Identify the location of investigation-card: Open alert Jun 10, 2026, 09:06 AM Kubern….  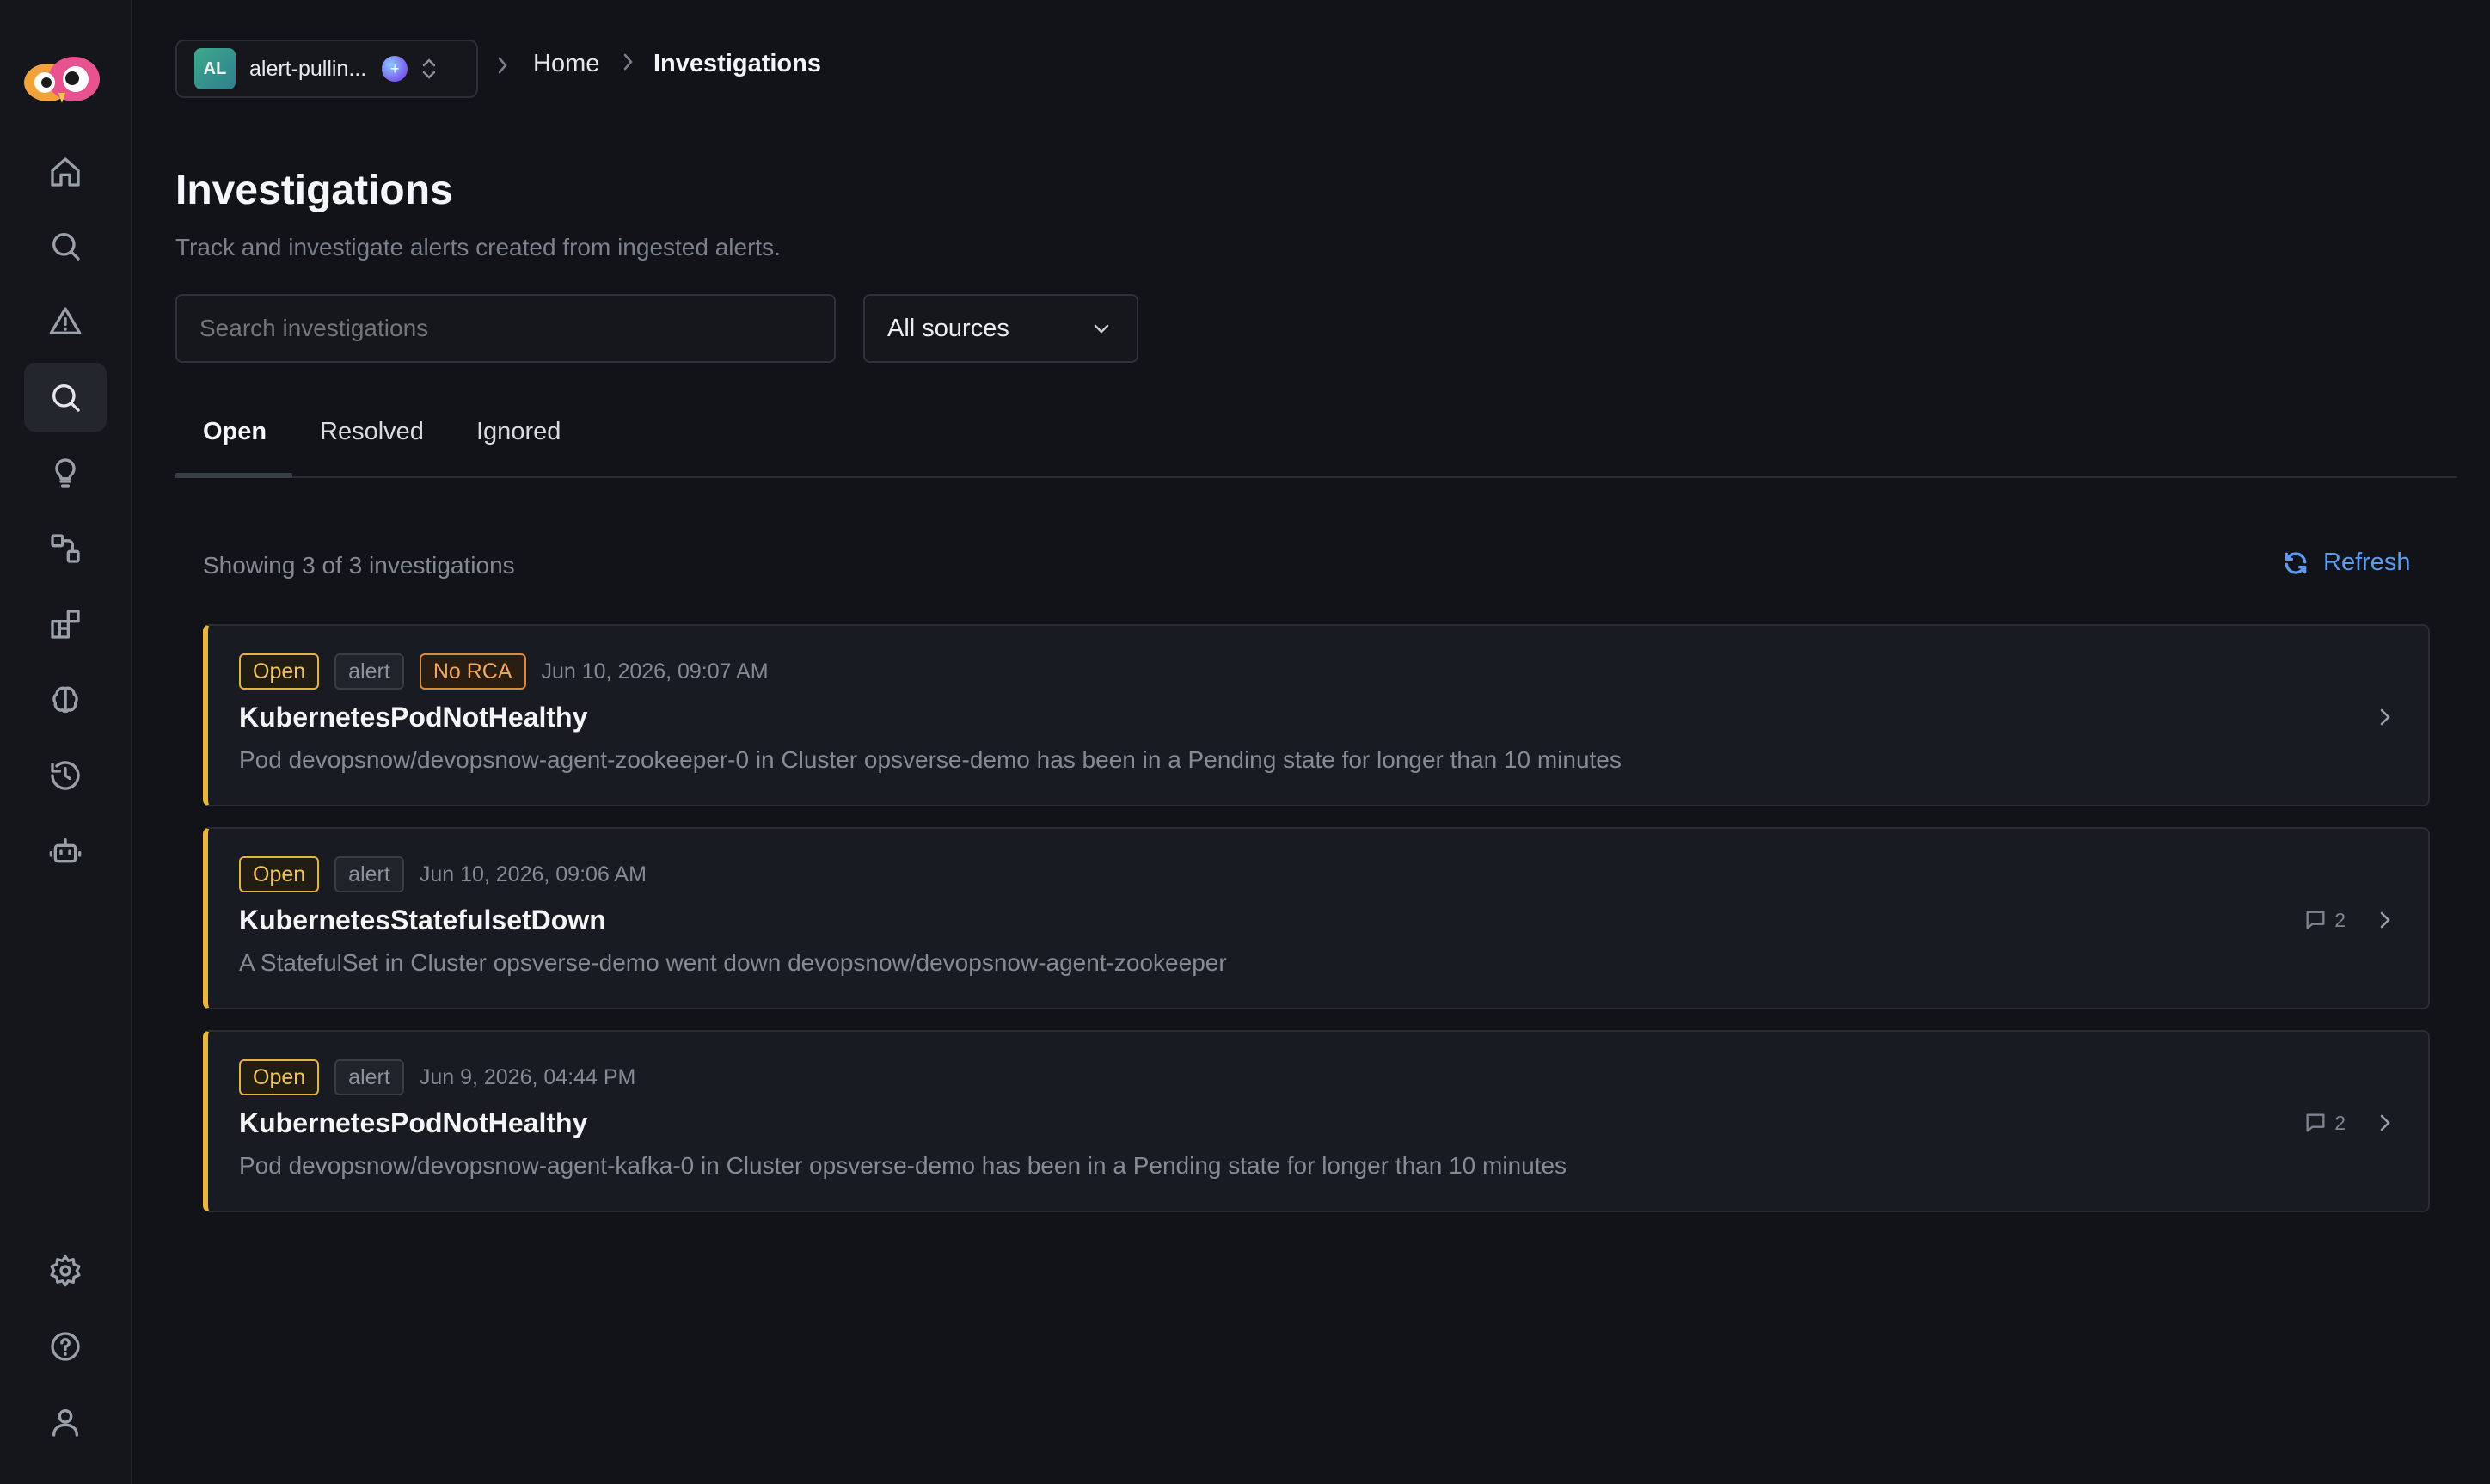
(1317, 918).